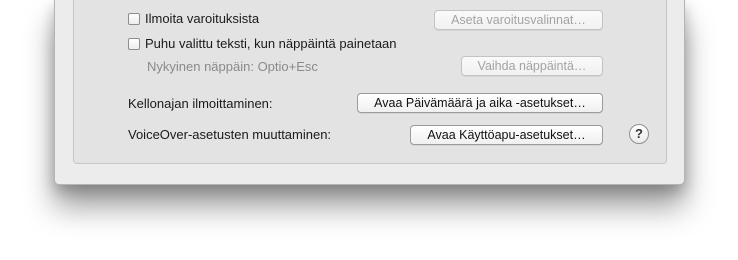 This screenshot has height=260, width=738. Describe the element at coordinates (134, 18) in the screenshot. I see `alerts-checkbox` at that location.